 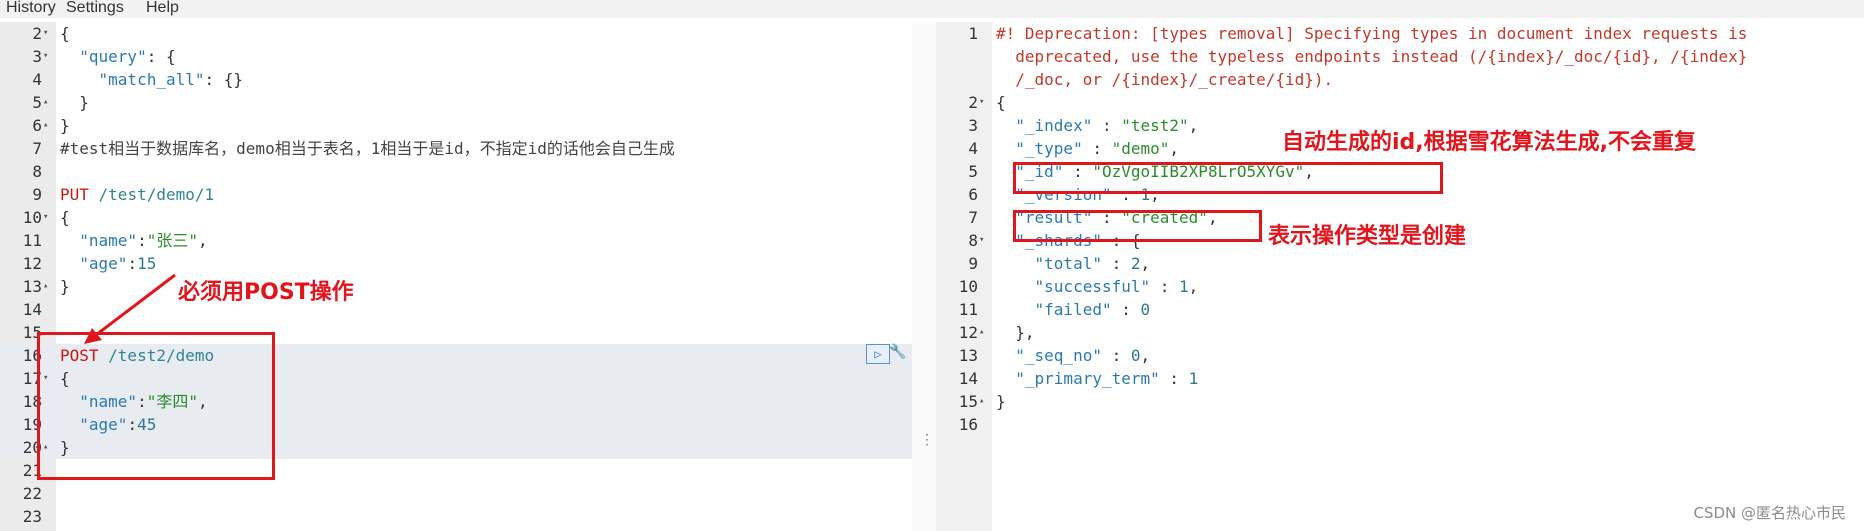 What do you see at coordinates (456, 171) in the screenshot?
I see `editor-line: 8` at bounding box center [456, 171].